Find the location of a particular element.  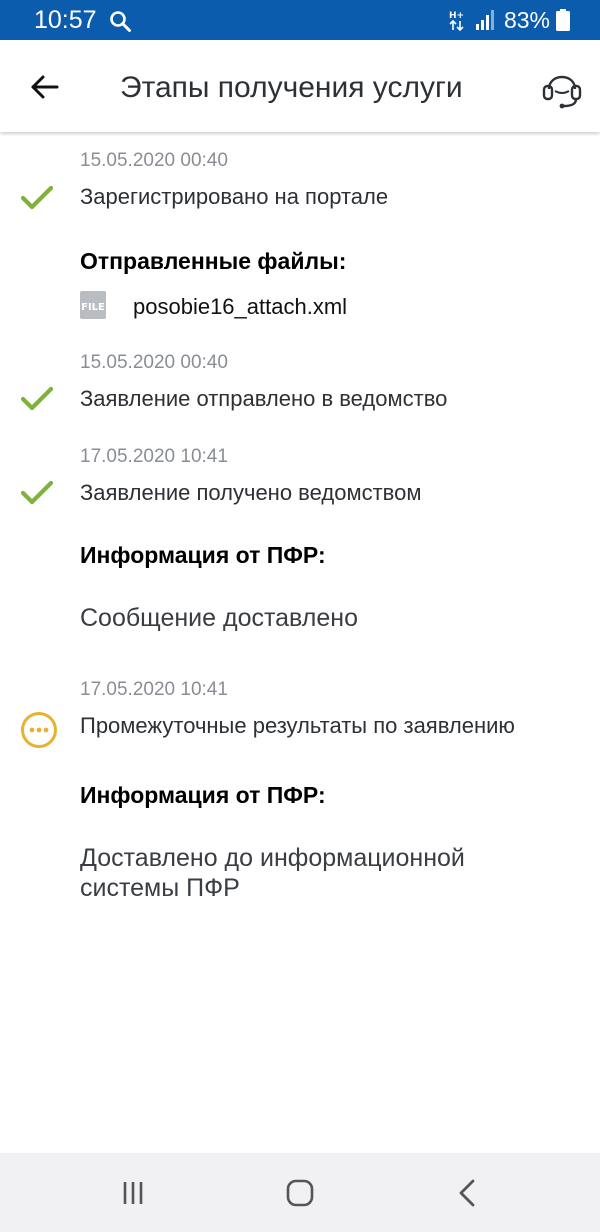

page-title: Этапы получения услуги is located at coordinates (291, 87).